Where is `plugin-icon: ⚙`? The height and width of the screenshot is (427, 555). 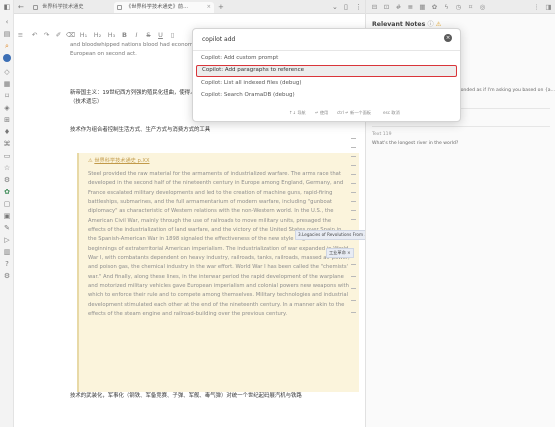 plugin-icon: ⚙ is located at coordinates (7, 180).